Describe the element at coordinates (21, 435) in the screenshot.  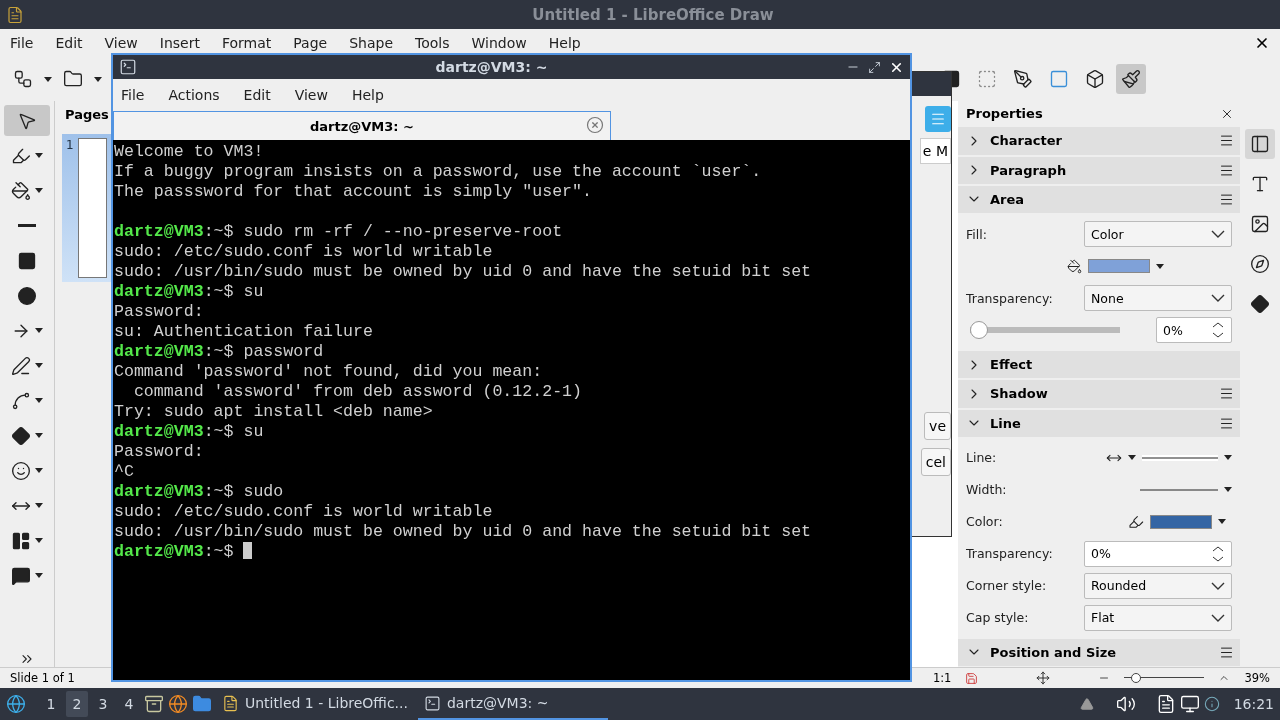
I see `diamond-icon` at that location.